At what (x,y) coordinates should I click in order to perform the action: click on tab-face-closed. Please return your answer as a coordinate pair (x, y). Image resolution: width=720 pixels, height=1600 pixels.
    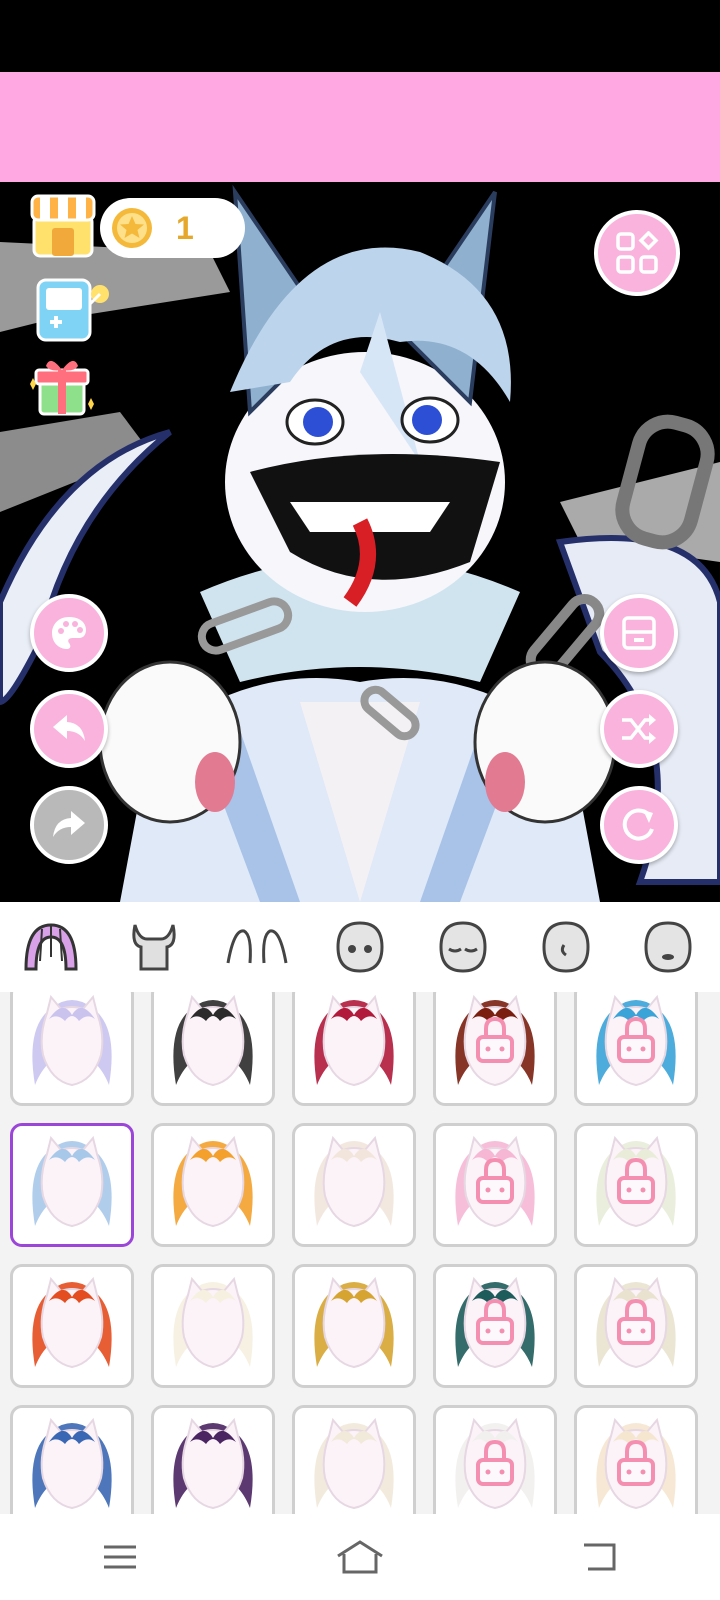
    Looking at the image, I should click on (463, 947).